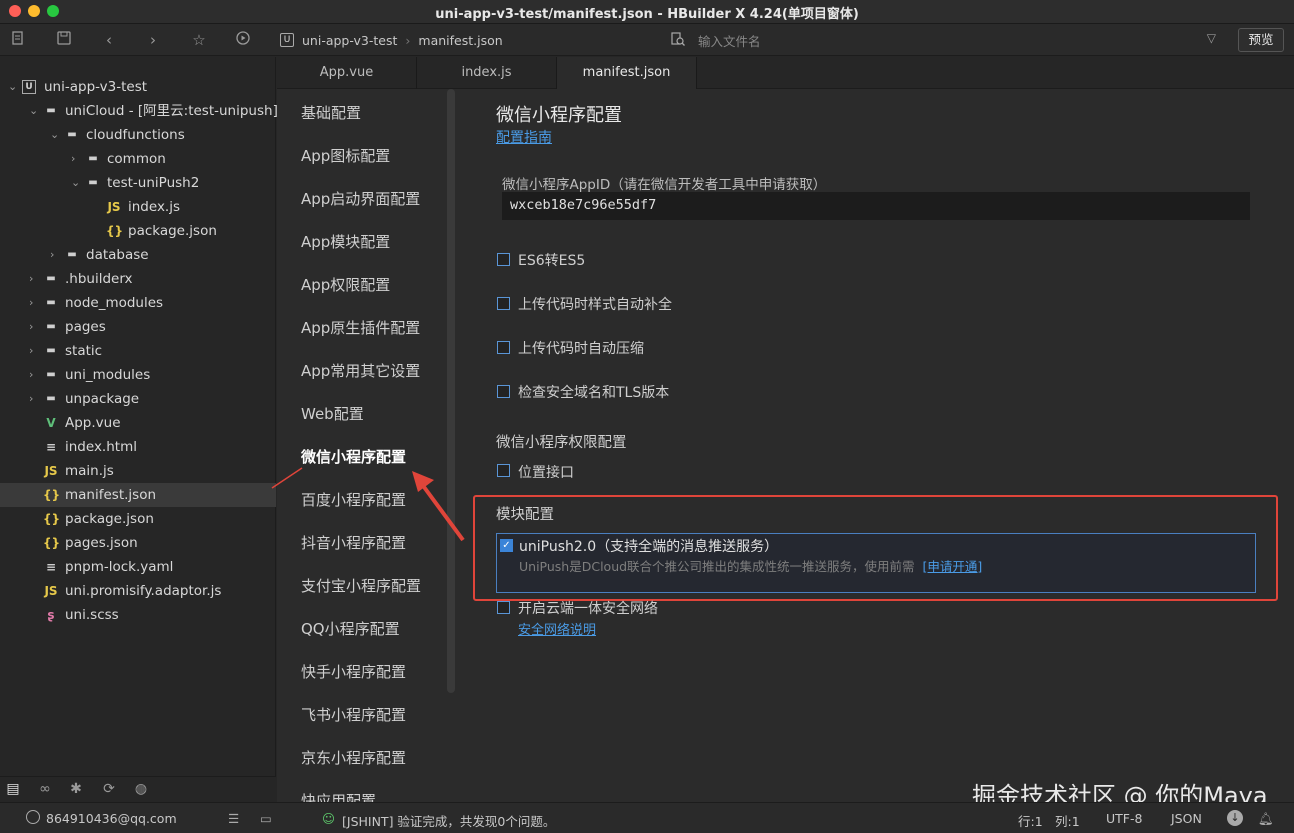 Image resolution: width=1294 pixels, height=833 pixels. I want to click on globe-icon: ◍, so click(141, 789).